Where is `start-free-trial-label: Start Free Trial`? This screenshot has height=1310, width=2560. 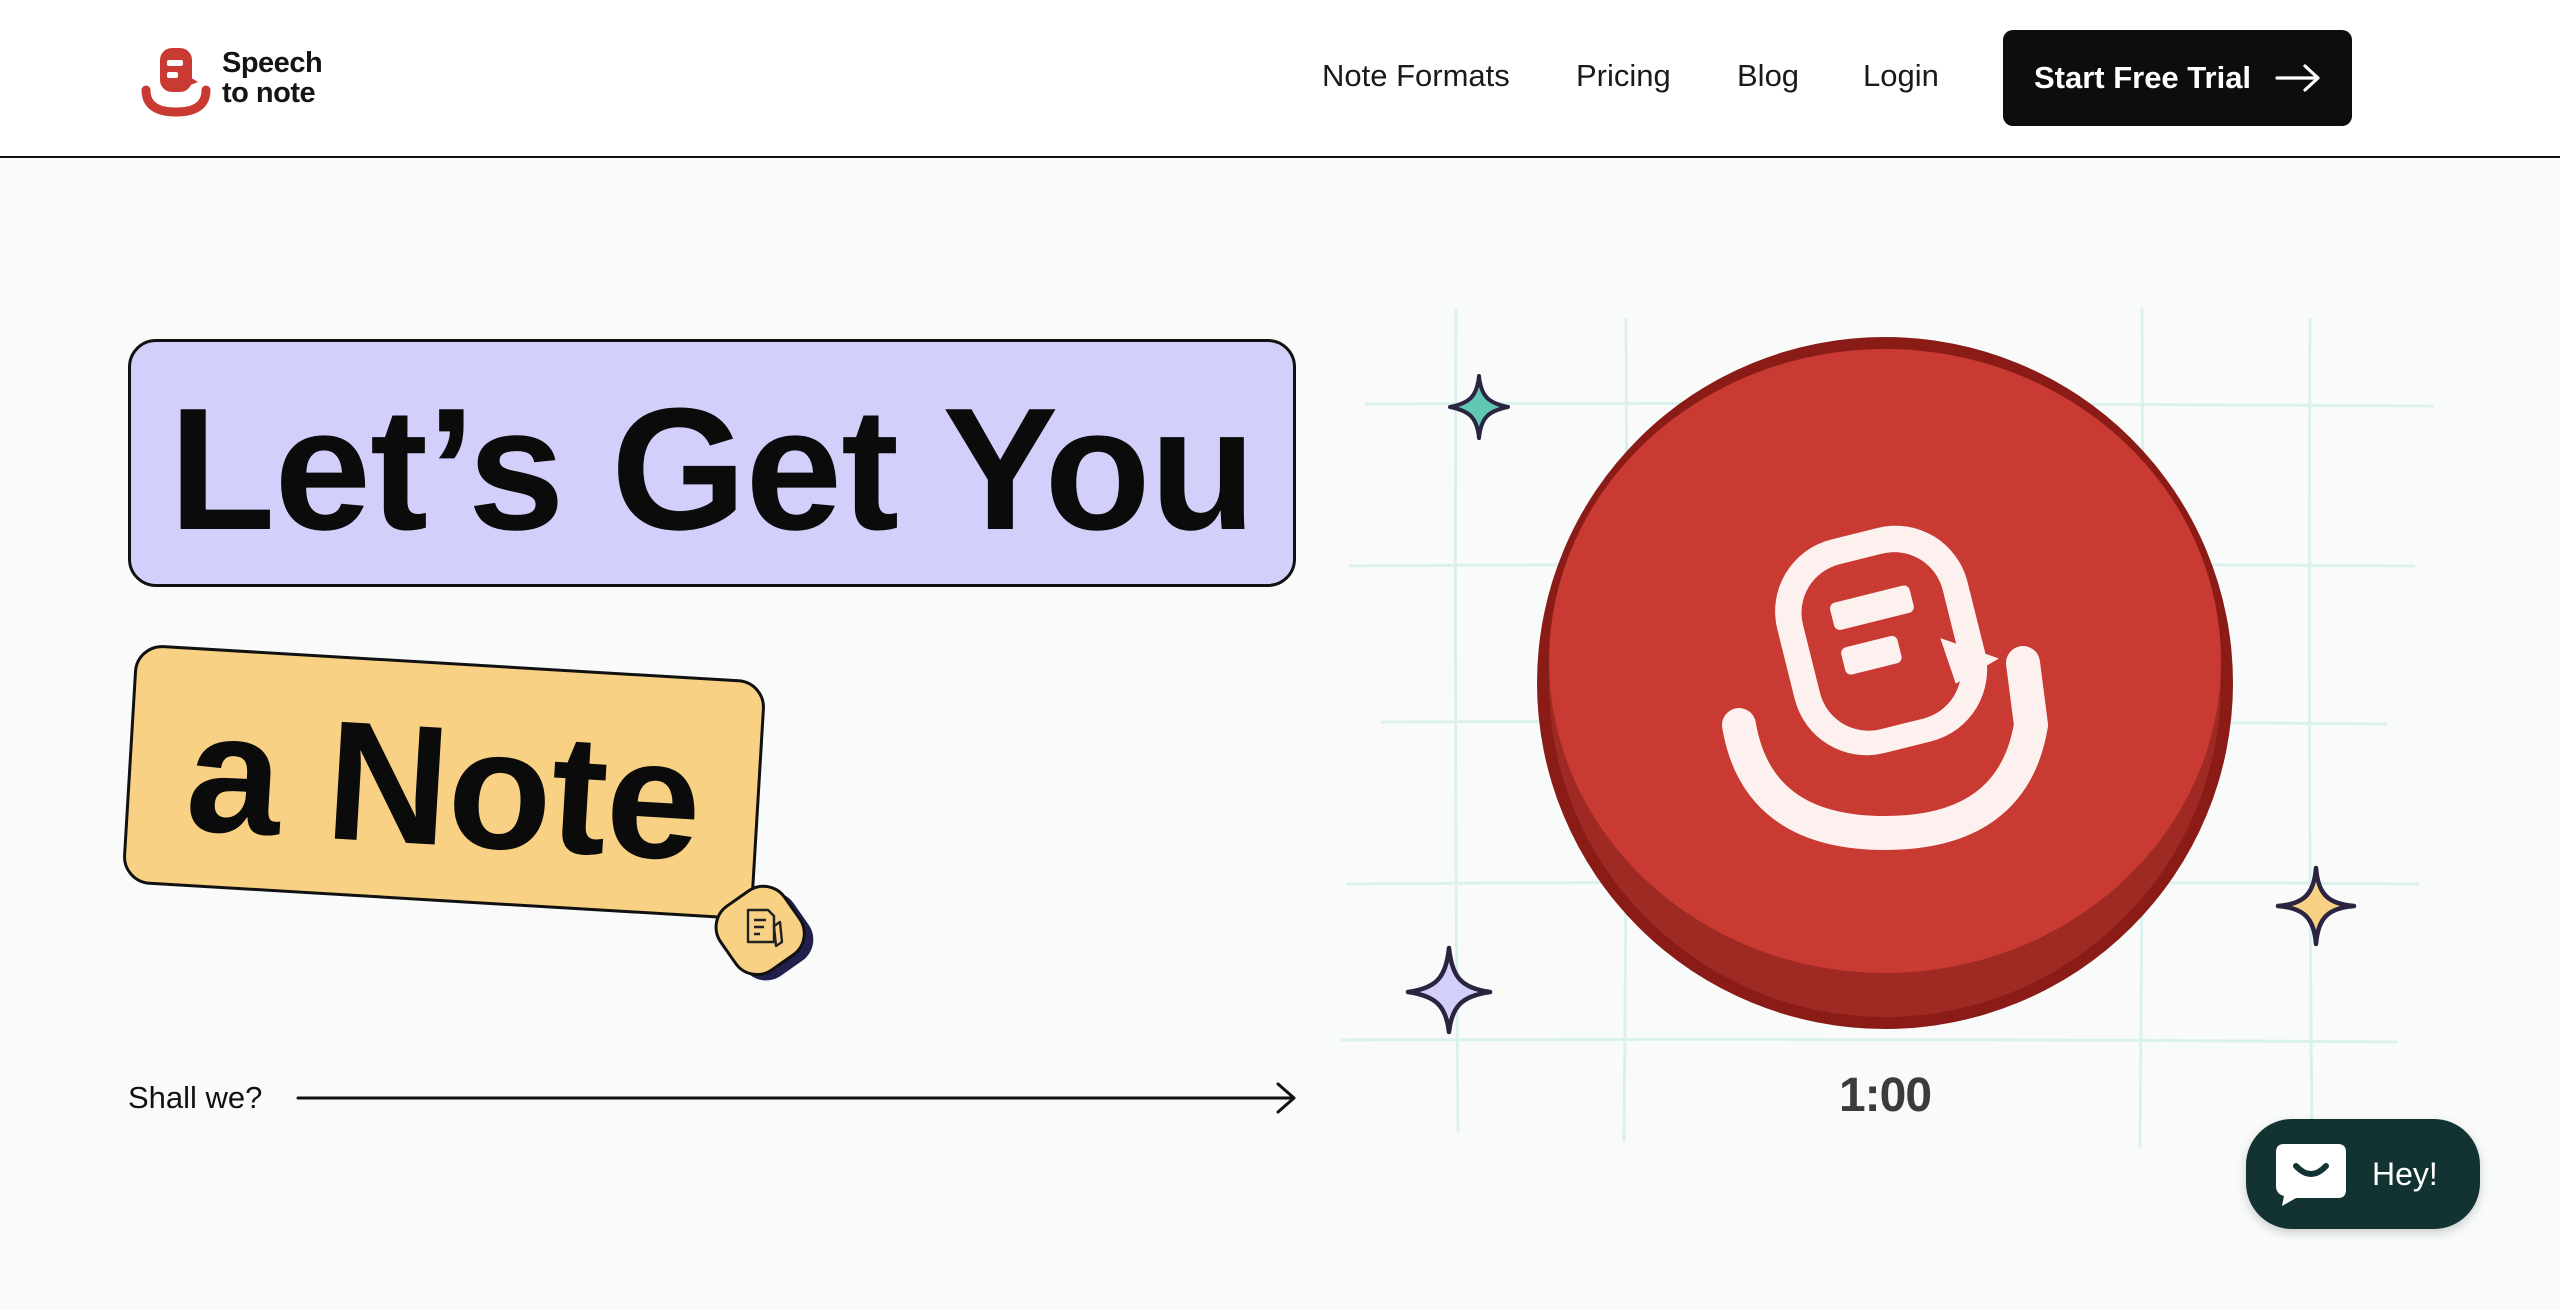
start-free-trial-label: Start Free Trial is located at coordinates (2142, 77).